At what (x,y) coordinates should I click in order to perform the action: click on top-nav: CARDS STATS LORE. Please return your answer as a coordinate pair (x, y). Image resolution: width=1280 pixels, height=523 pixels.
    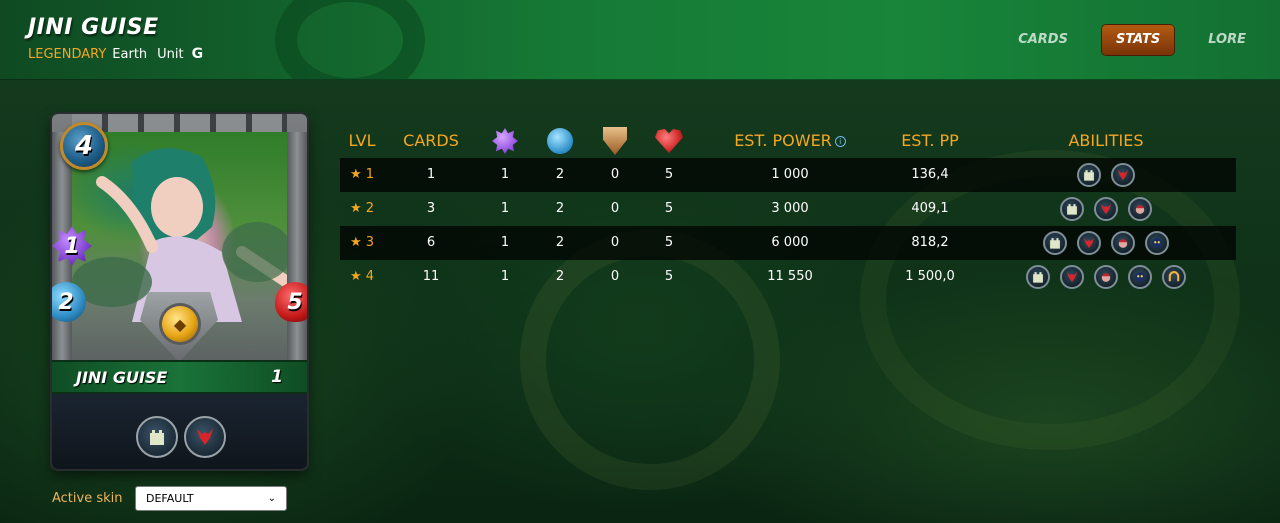
    Looking at the image, I should click on (1142, 40).